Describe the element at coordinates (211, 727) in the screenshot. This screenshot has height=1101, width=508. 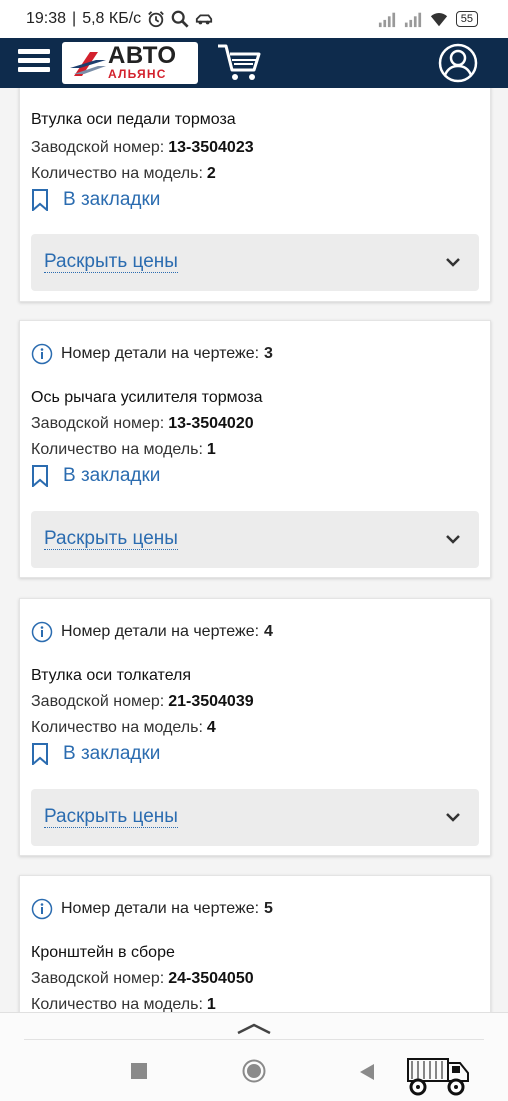
I see `quantity-value: 4` at that location.